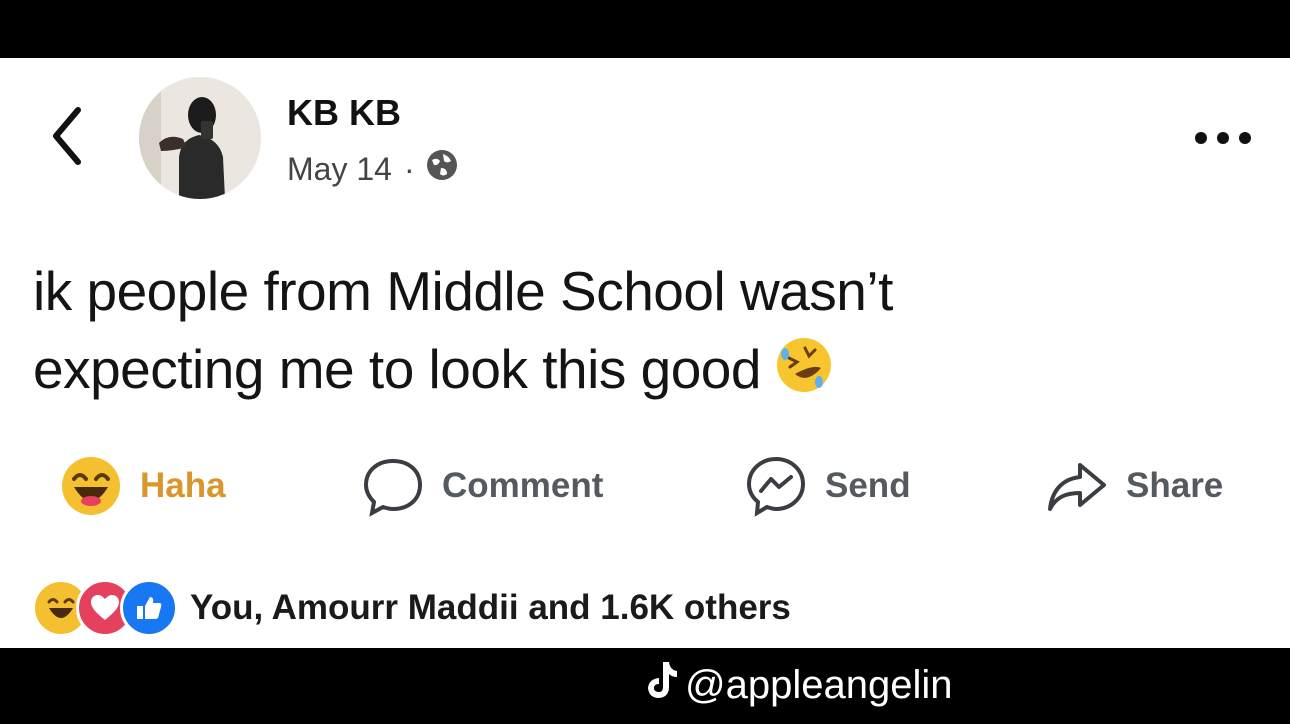 The height and width of the screenshot is (724, 1290). What do you see at coordinates (490, 607) in the screenshot?
I see `reactions-summary-text: You, Amourr Maddii and 1.6K others` at bounding box center [490, 607].